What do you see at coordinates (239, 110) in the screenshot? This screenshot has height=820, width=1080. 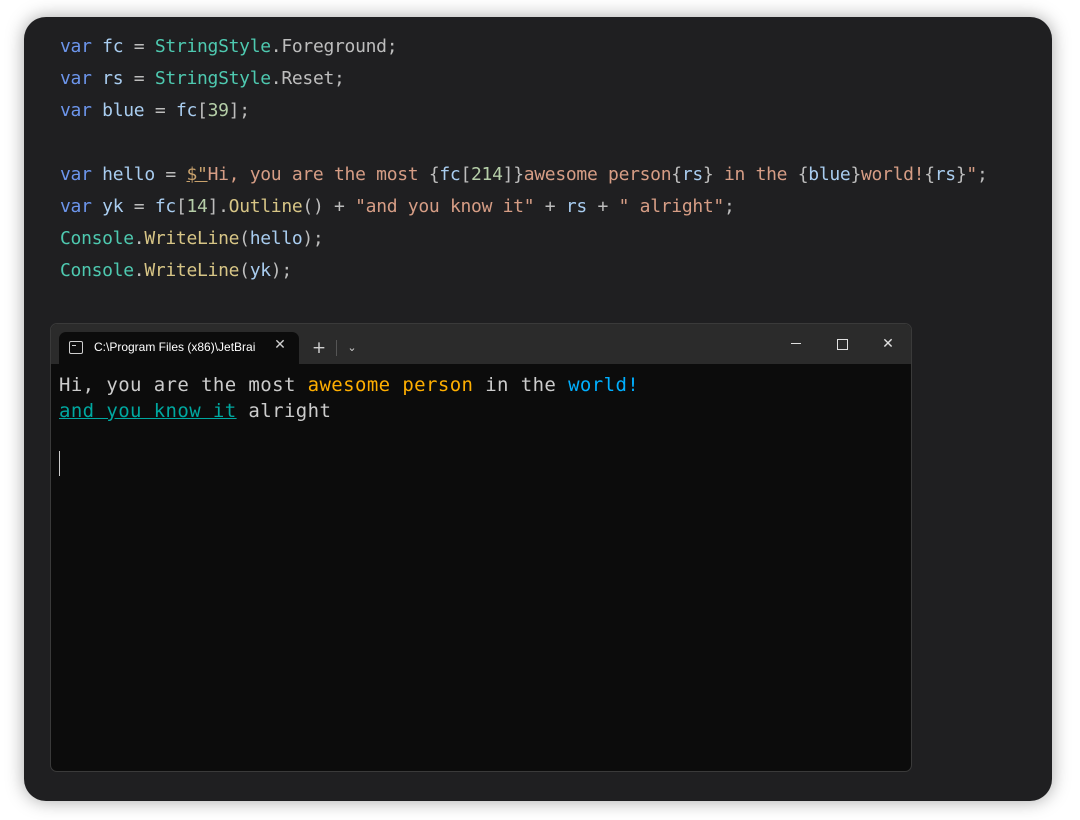 I see `punctuation: ];` at bounding box center [239, 110].